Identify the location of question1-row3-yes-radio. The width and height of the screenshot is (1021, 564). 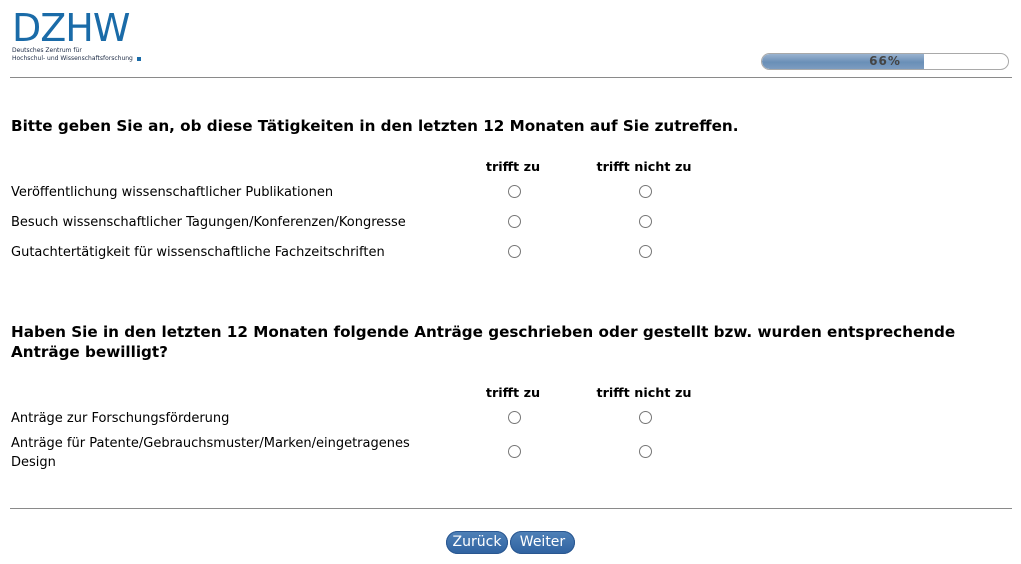
(514, 251).